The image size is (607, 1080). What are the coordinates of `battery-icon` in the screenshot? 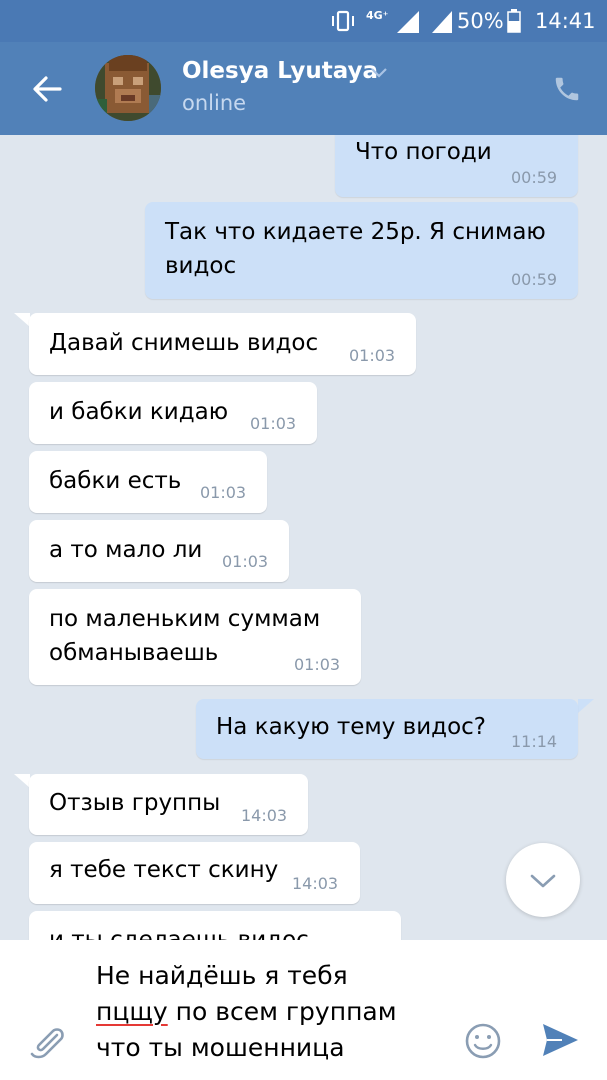 It's located at (514, 21).